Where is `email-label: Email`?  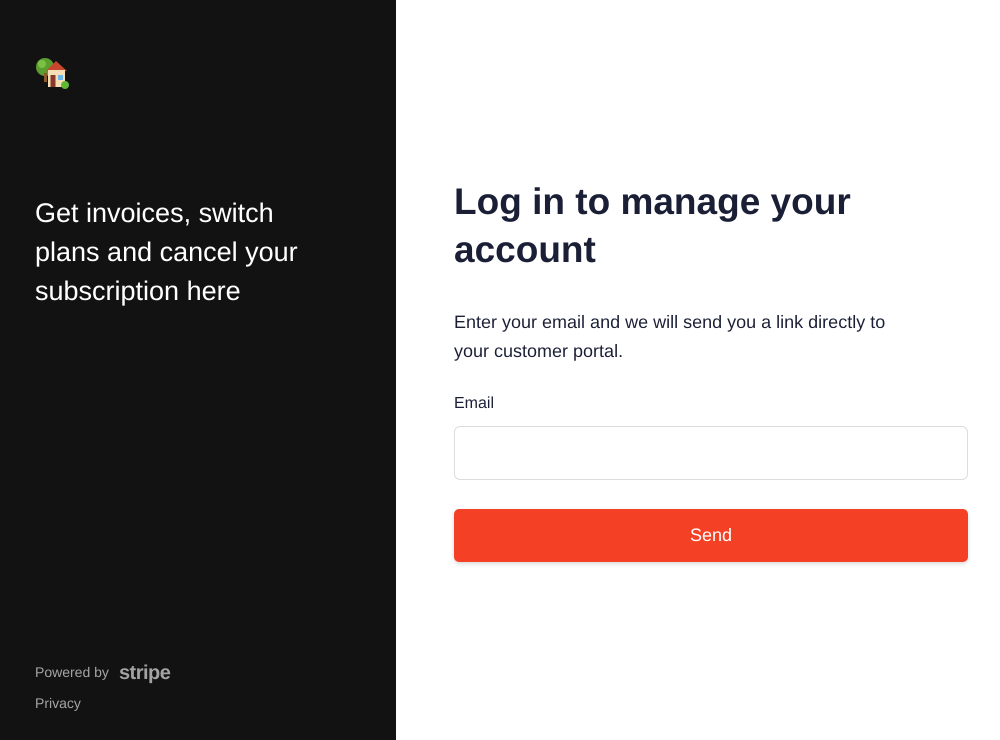
email-label: Email is located at coordinates (474, 404).